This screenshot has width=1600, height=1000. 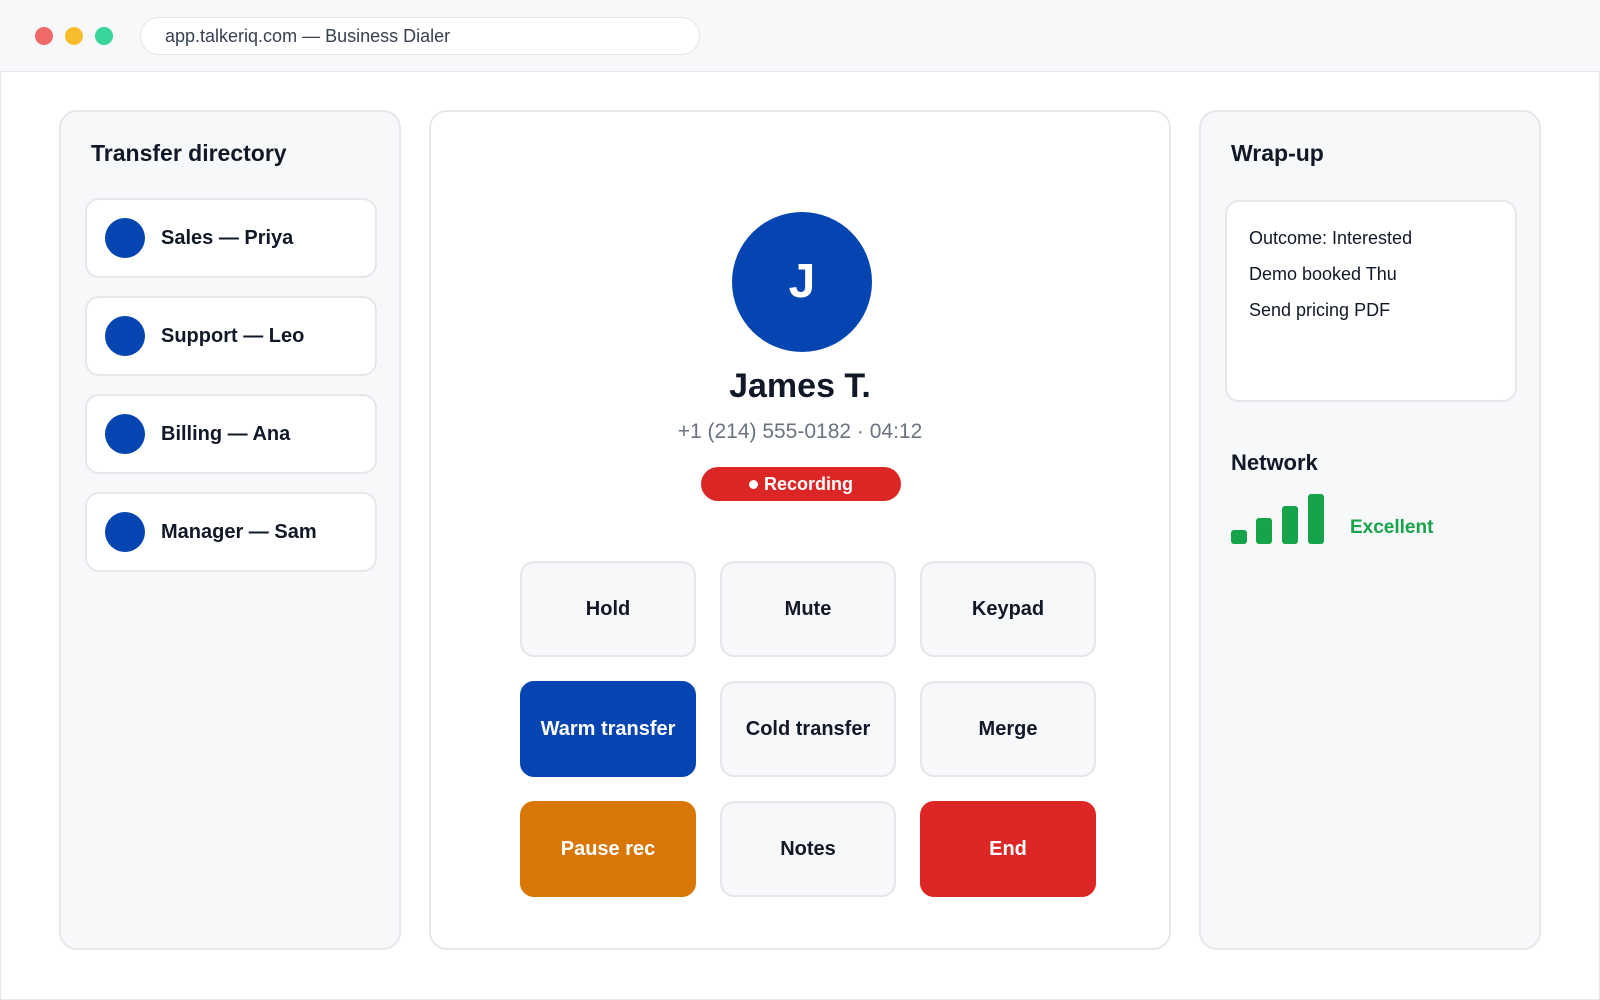 I want to click on merge-button: Merge, so click(x=1008, y=729).